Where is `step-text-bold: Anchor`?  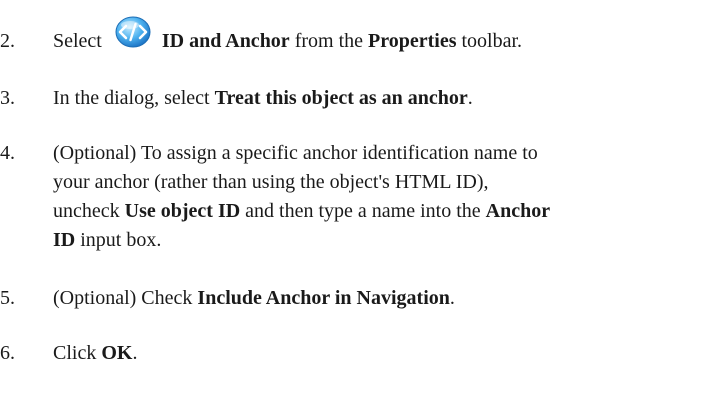
step-text-bold: Anchor is located at coordinates (518, 211).